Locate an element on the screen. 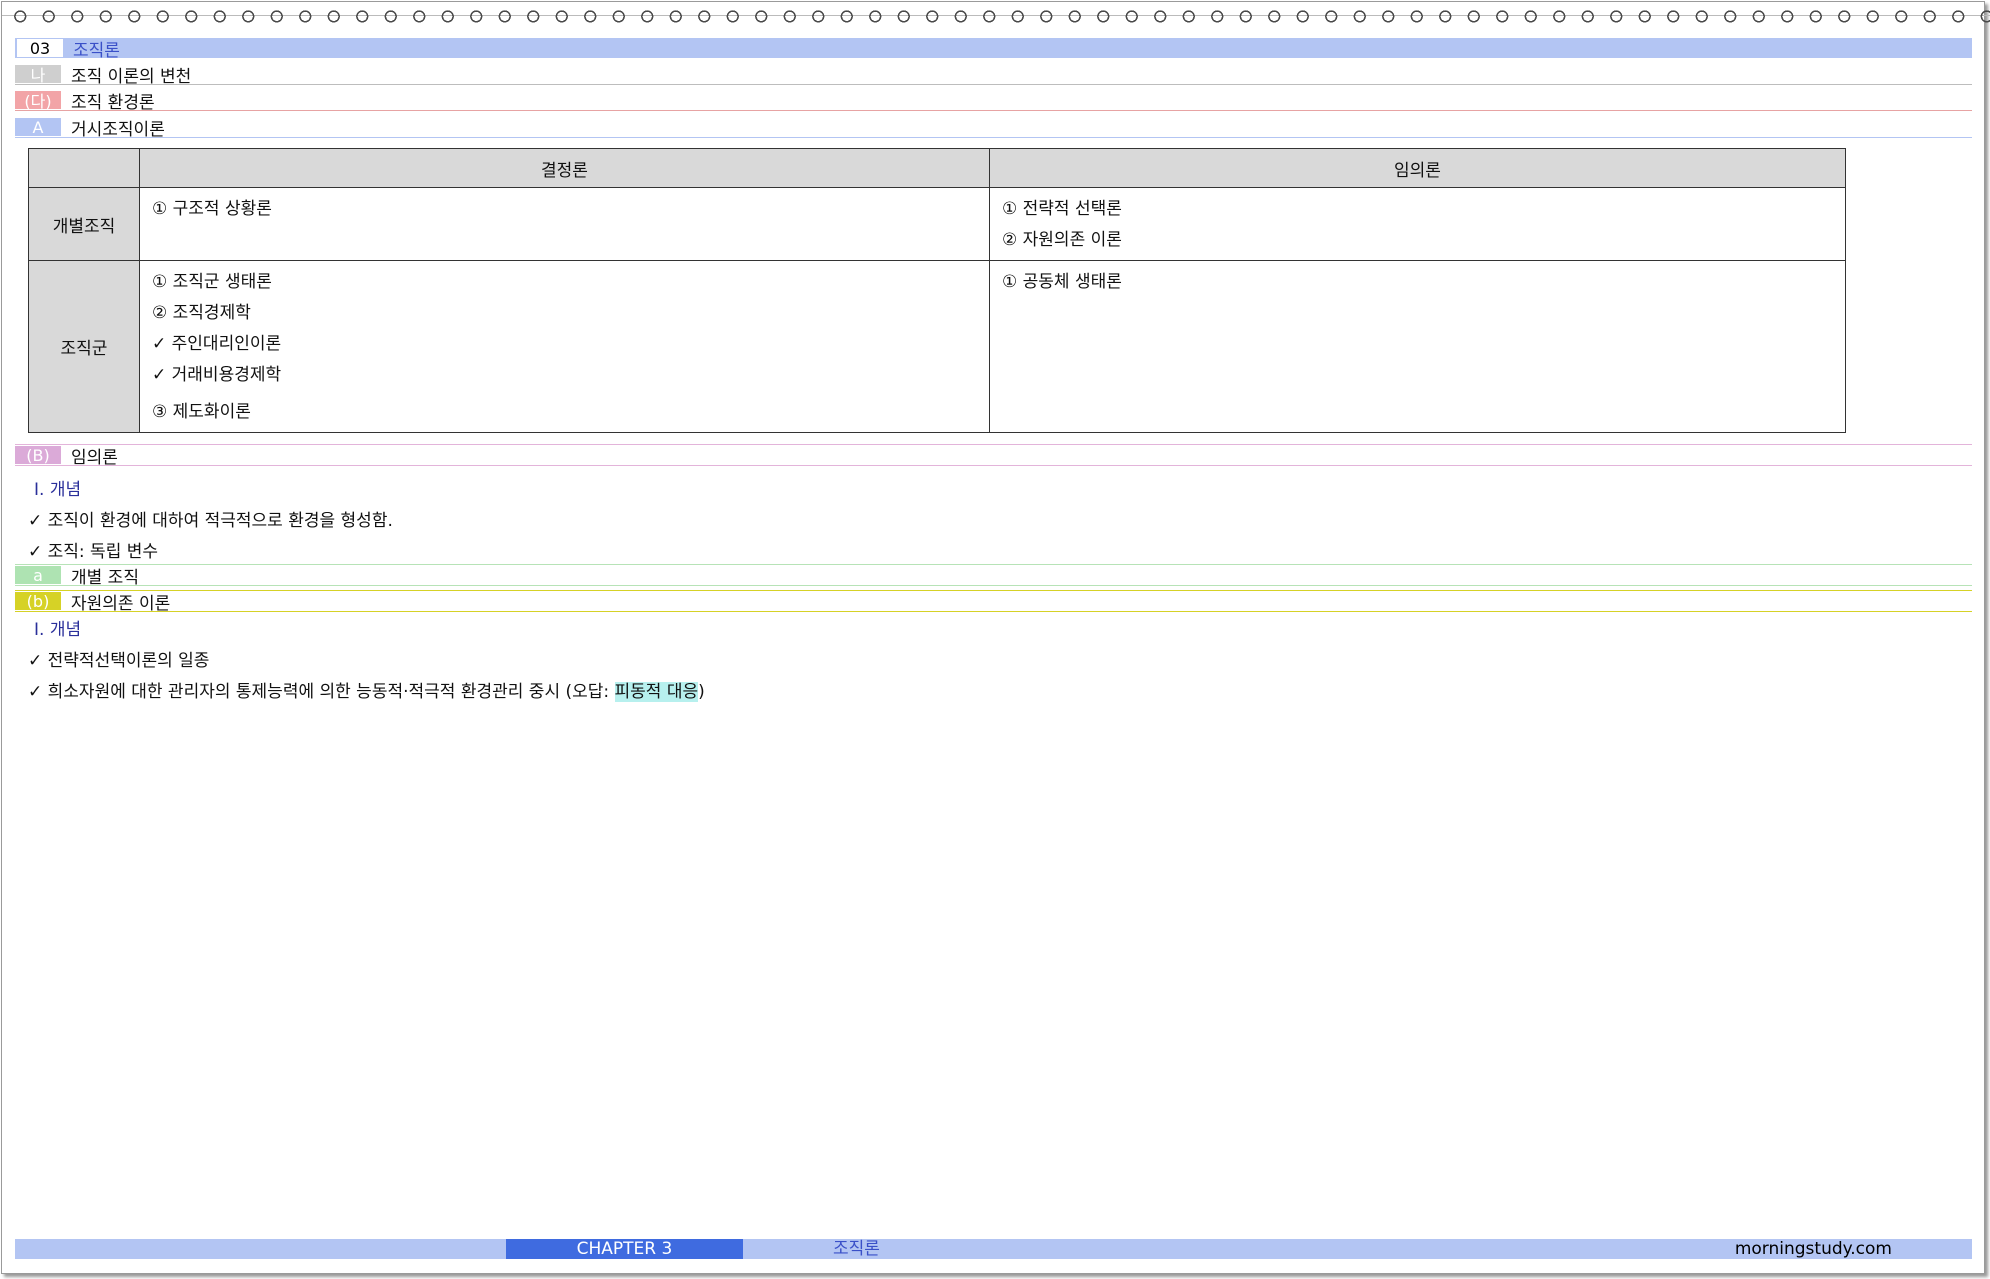  section-da-title: 조직 환경론 is located at coordinates (113, 102).